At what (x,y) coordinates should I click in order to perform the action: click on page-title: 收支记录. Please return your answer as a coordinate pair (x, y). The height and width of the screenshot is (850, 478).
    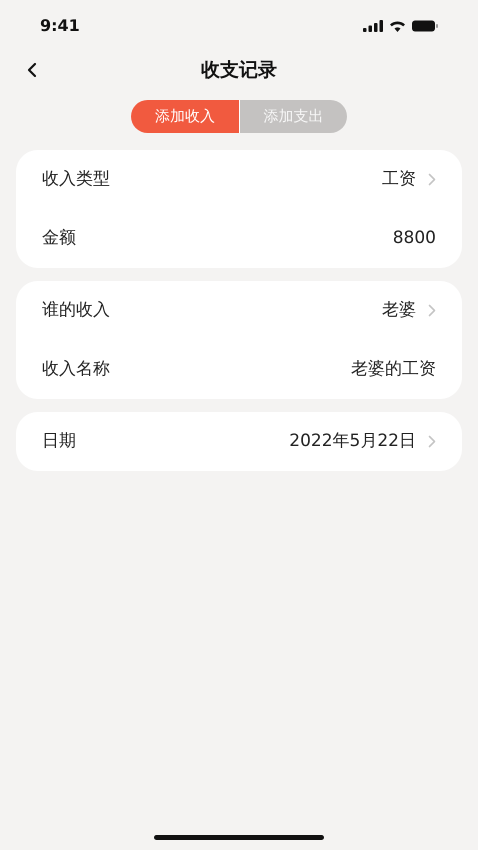
    Looking at the image, I should click on (239, 70).